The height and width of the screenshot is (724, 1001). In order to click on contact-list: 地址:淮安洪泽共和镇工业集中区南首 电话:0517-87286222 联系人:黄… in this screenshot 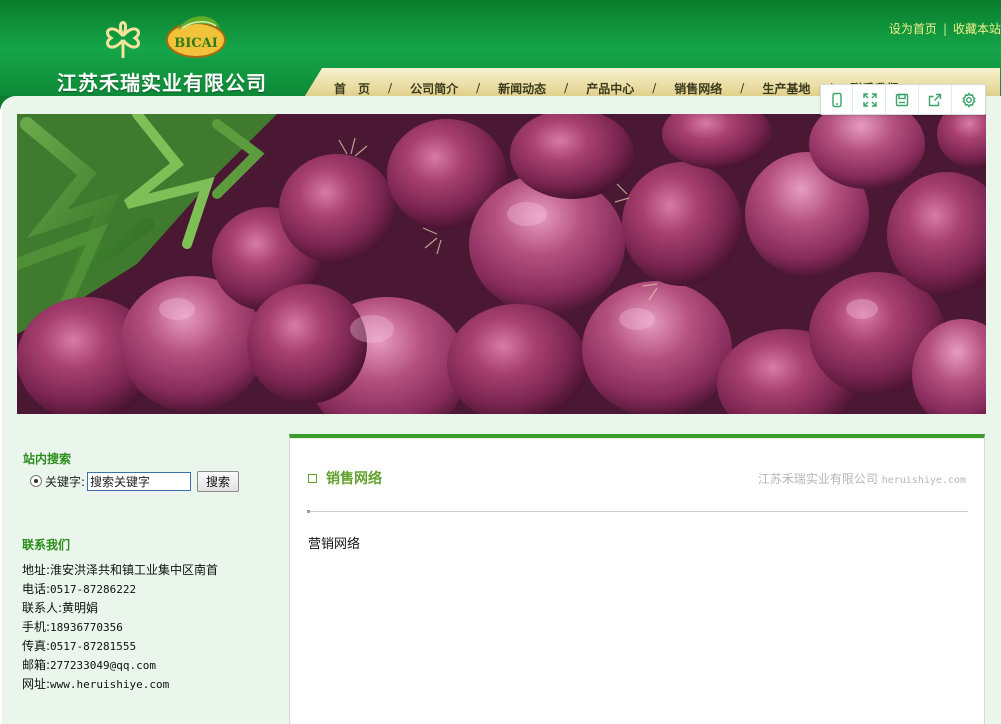, I will do `click(120, 627)`.